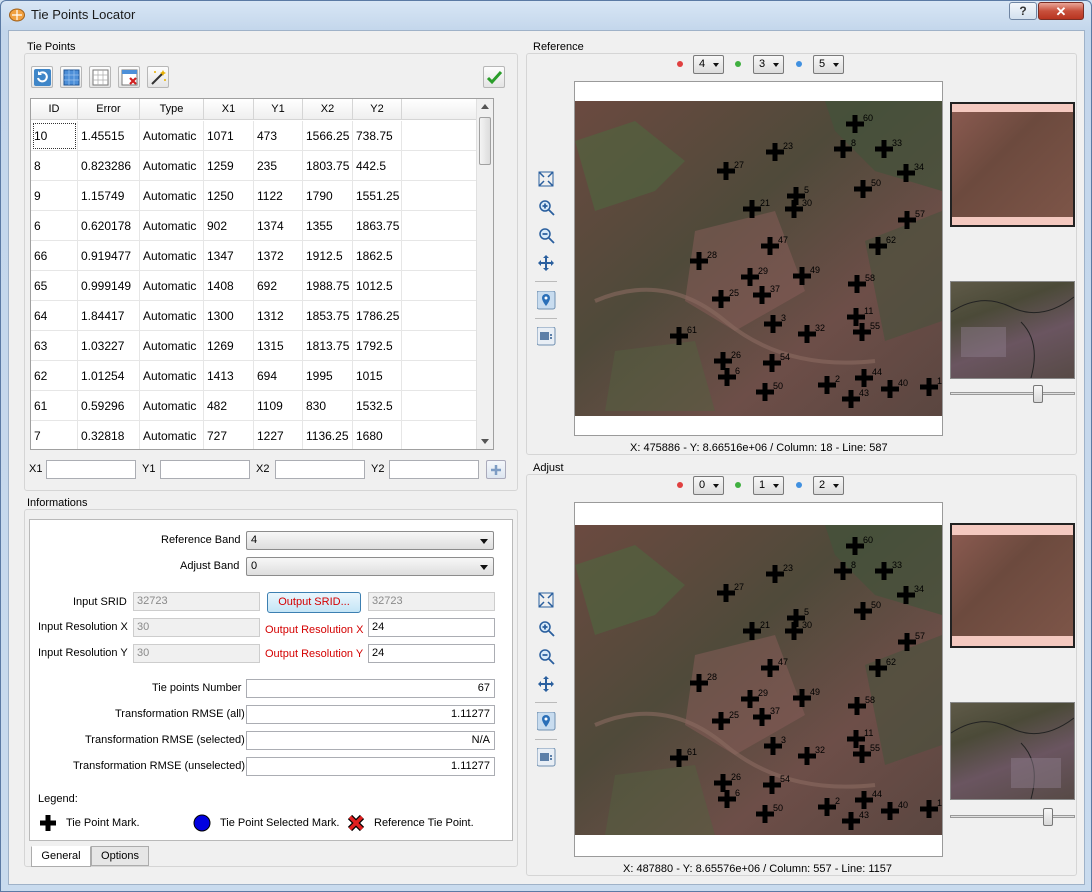 The height and width of the screenshot is (892, 1092). I want to click on table-cell: 1413, so click(229, 376).